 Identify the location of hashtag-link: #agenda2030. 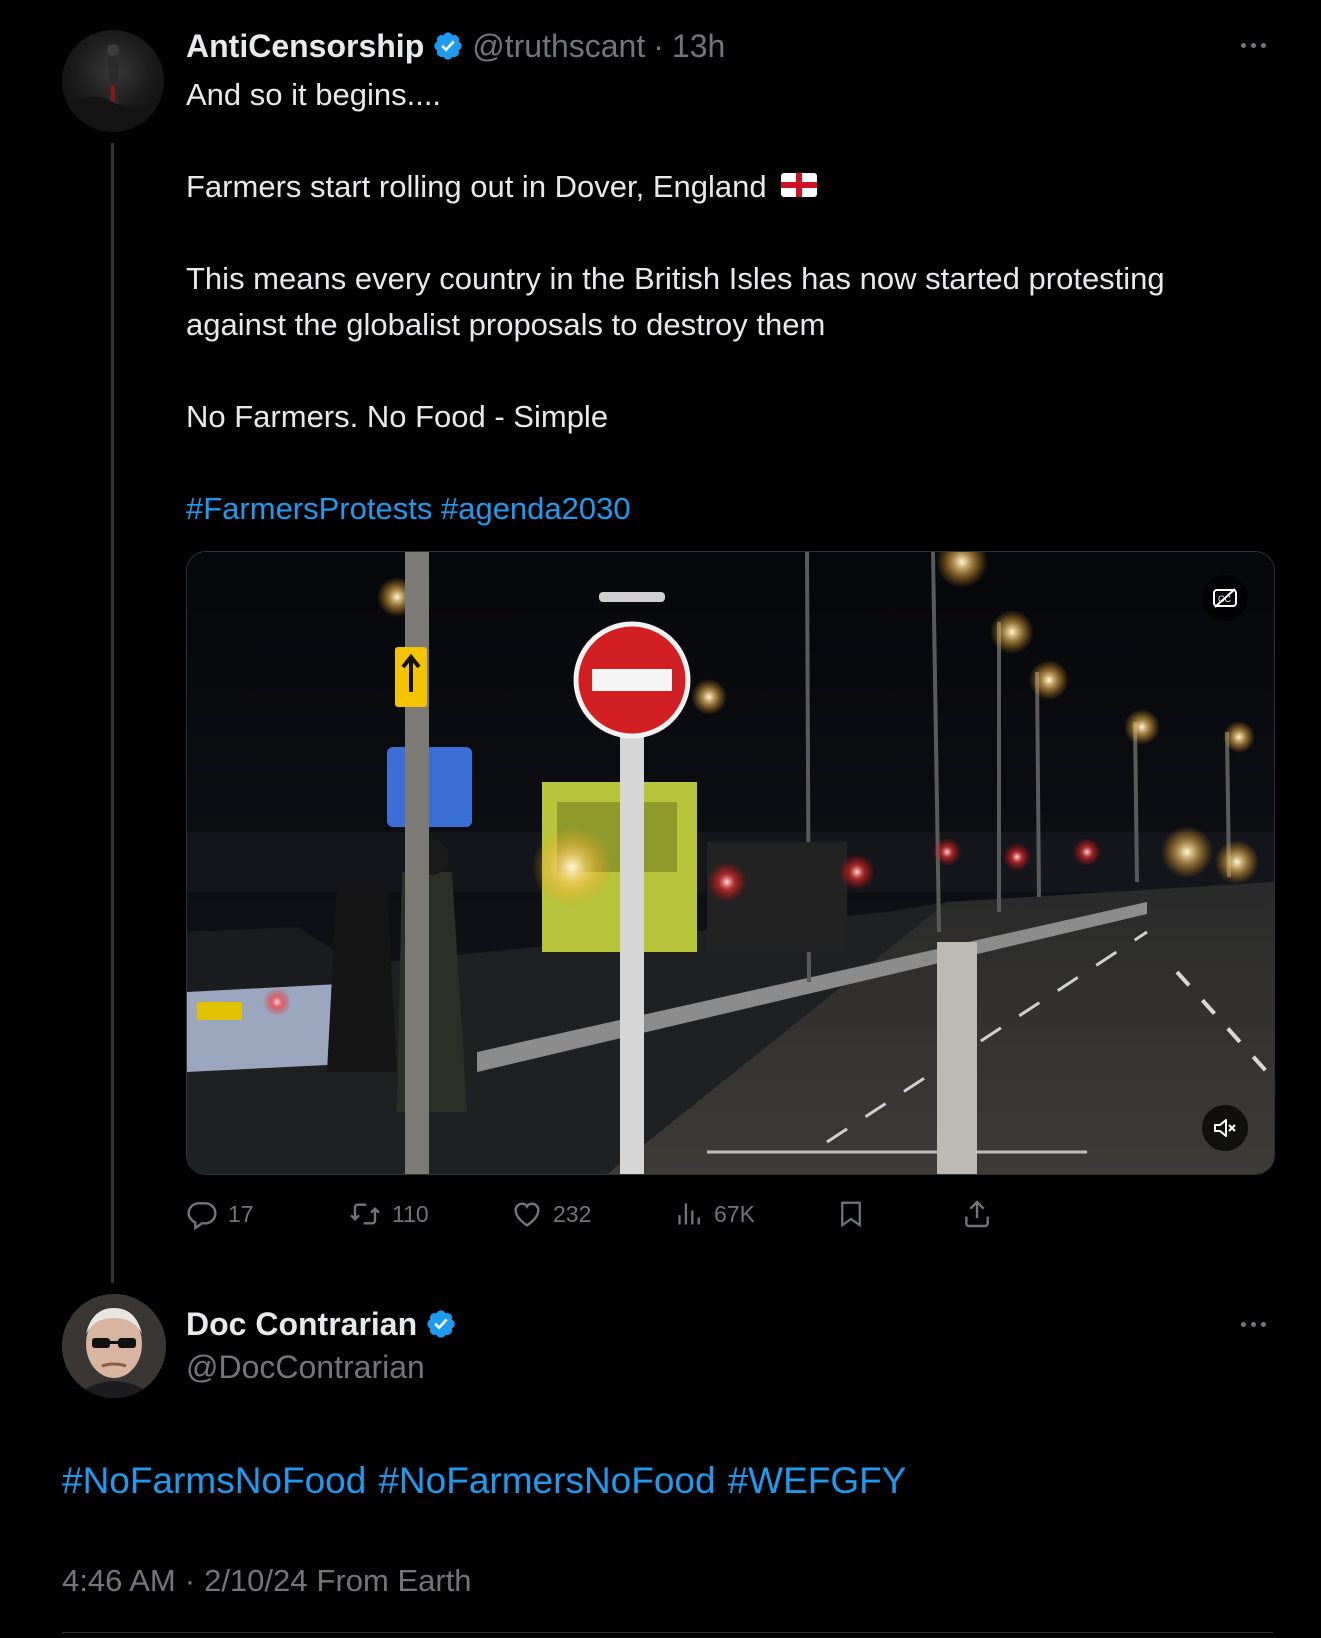
(536, 508).